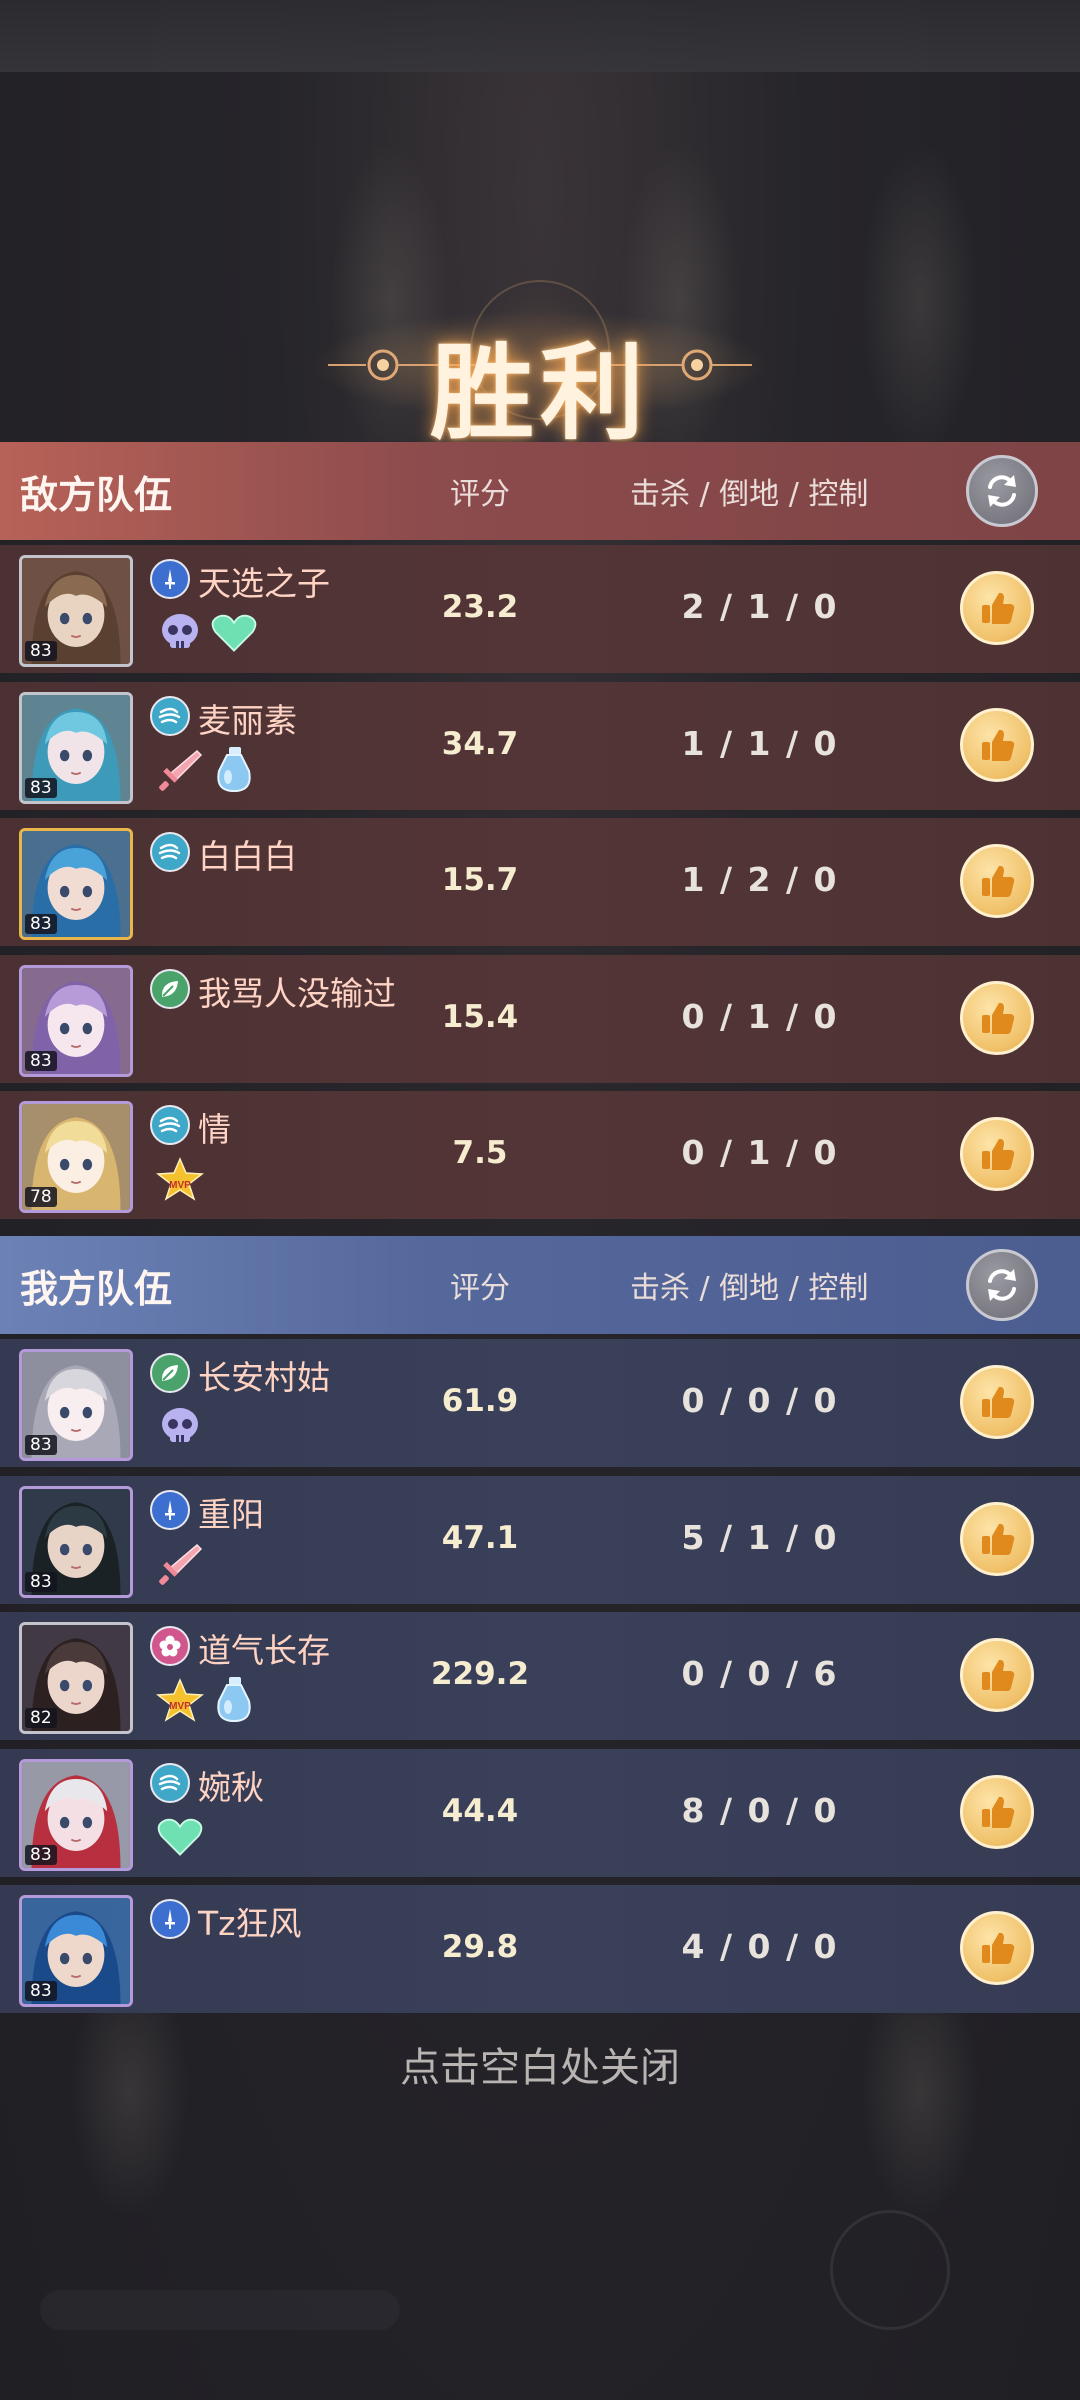  Describe the element at coordinates (540, 1540) in the screenshot. I see `ally-player-row: 83 重阳 47.1 5 / 1 / 0` at that location.